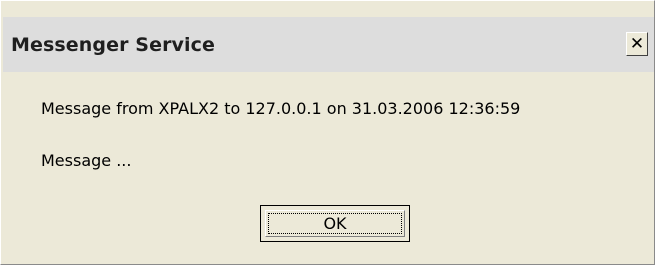  I want to click on ok-button-label: OK, so click(335, 223).